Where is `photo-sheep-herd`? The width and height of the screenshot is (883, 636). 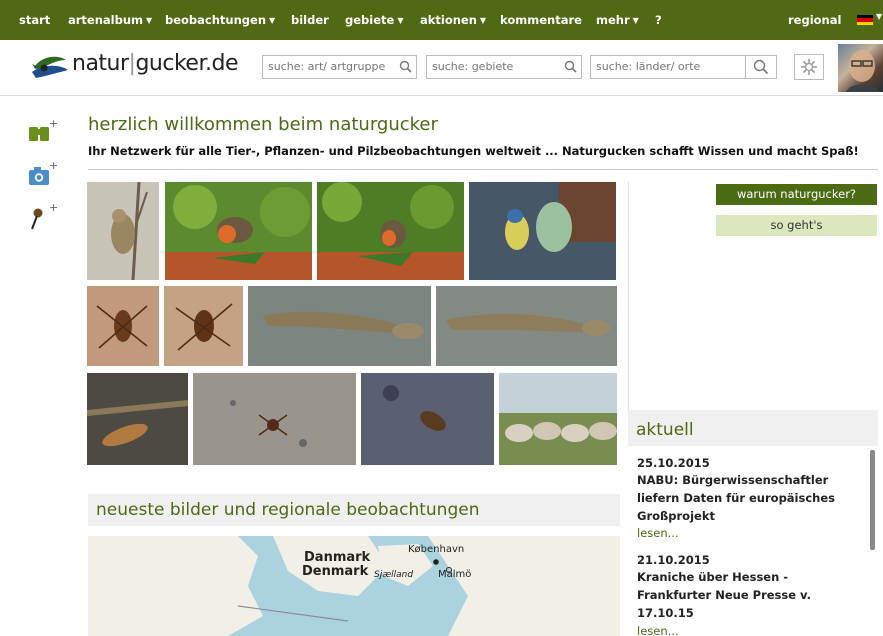 photo-sheep-herd is located at coordinates (558, 419).